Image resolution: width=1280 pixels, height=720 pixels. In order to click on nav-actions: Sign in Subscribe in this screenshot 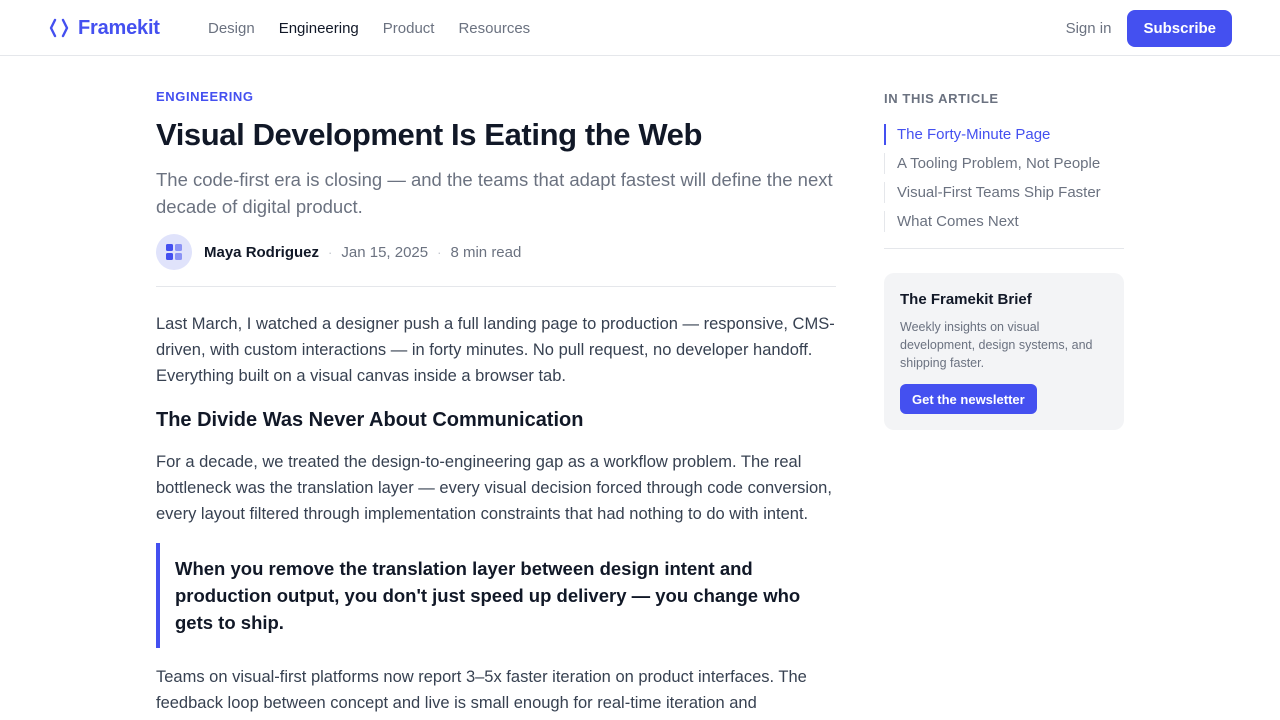, I will do `click(1149, 28)`.